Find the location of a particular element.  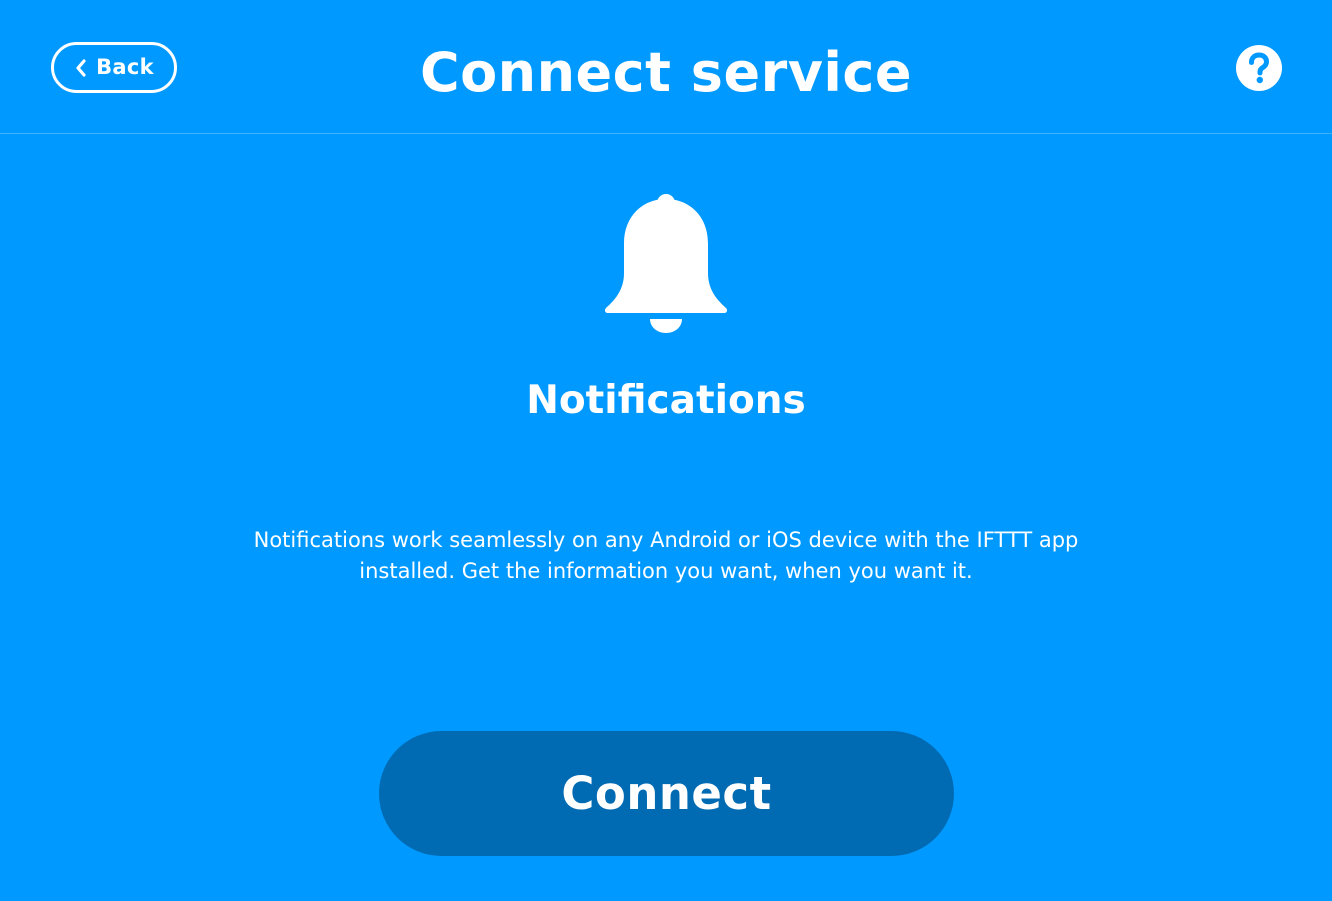

service-name: Notifications is located at coordinates (666, 400).